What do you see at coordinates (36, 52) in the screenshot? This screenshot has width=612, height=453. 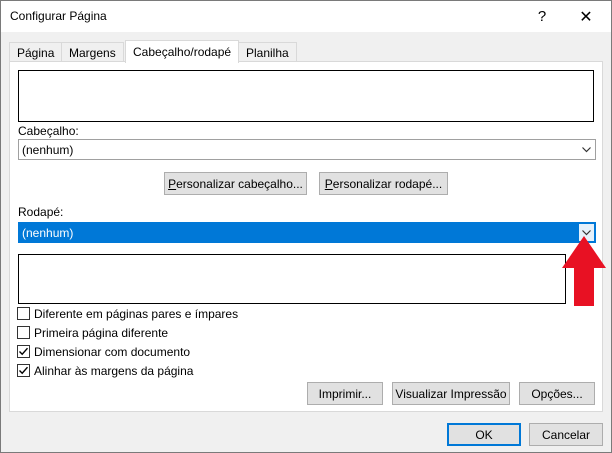 I see `tab-page: Página` at bounding box center [36, 52].